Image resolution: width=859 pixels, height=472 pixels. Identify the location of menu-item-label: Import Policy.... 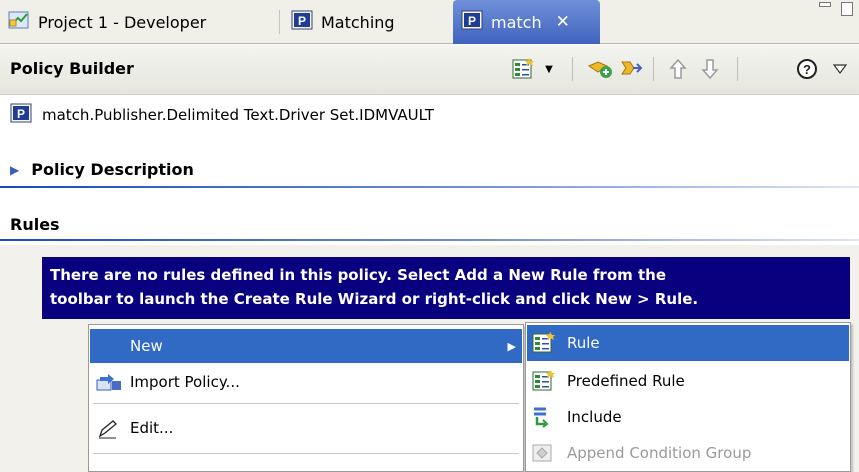
(185, 382).